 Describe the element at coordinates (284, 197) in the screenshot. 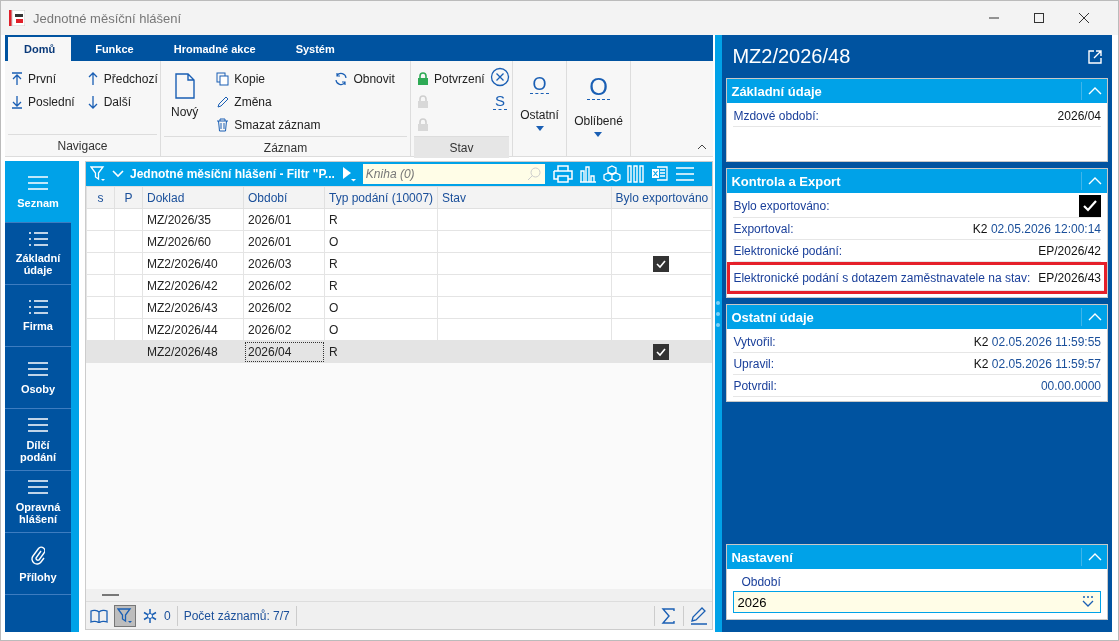

I see `column-header: Období` at that location.